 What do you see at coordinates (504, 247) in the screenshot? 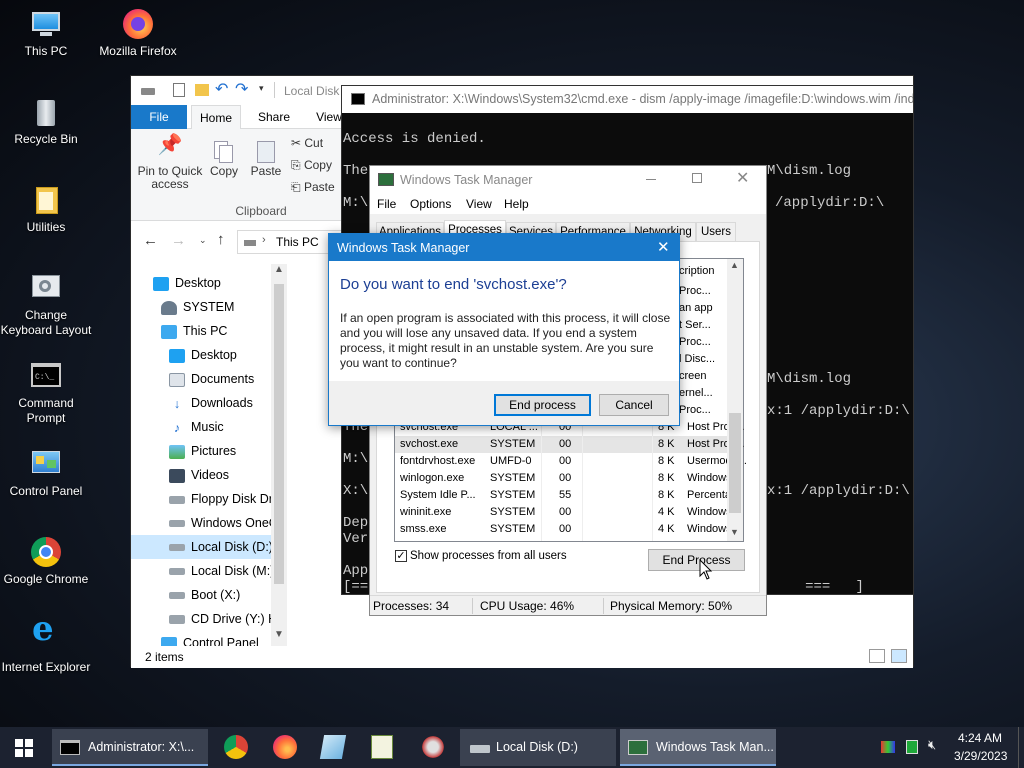
I see `dialog-titlebar: Windows Task Manager ✕` at bounding box center [504, 247].